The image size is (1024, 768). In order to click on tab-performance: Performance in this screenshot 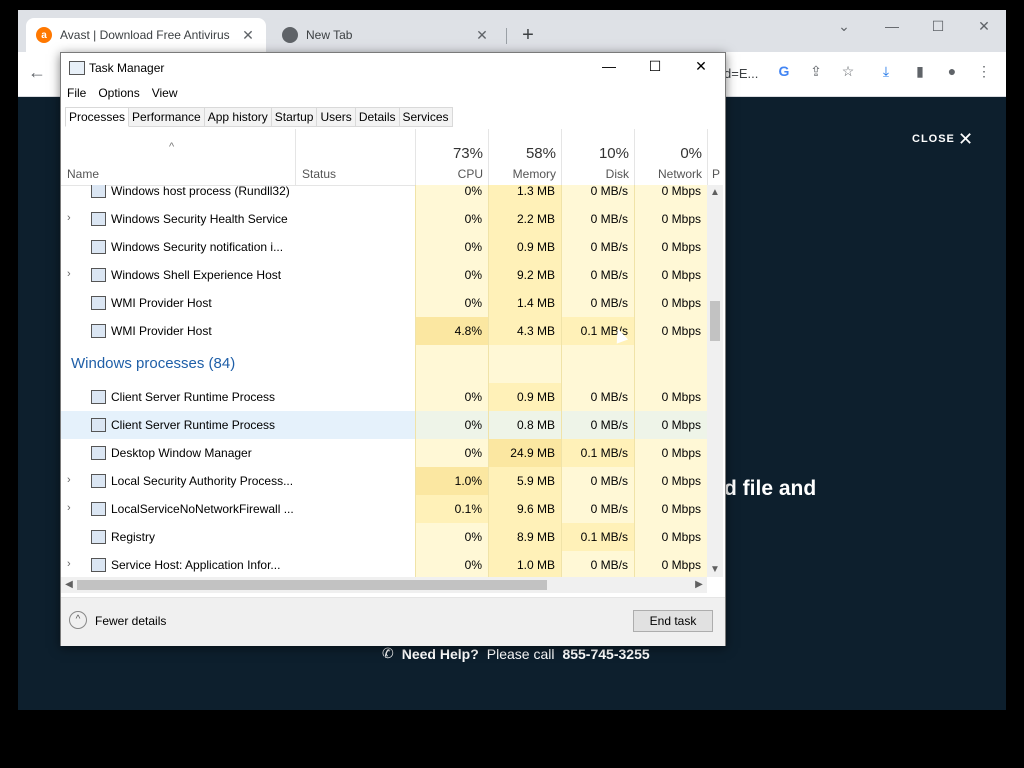, I will do `click(167, 117)`.